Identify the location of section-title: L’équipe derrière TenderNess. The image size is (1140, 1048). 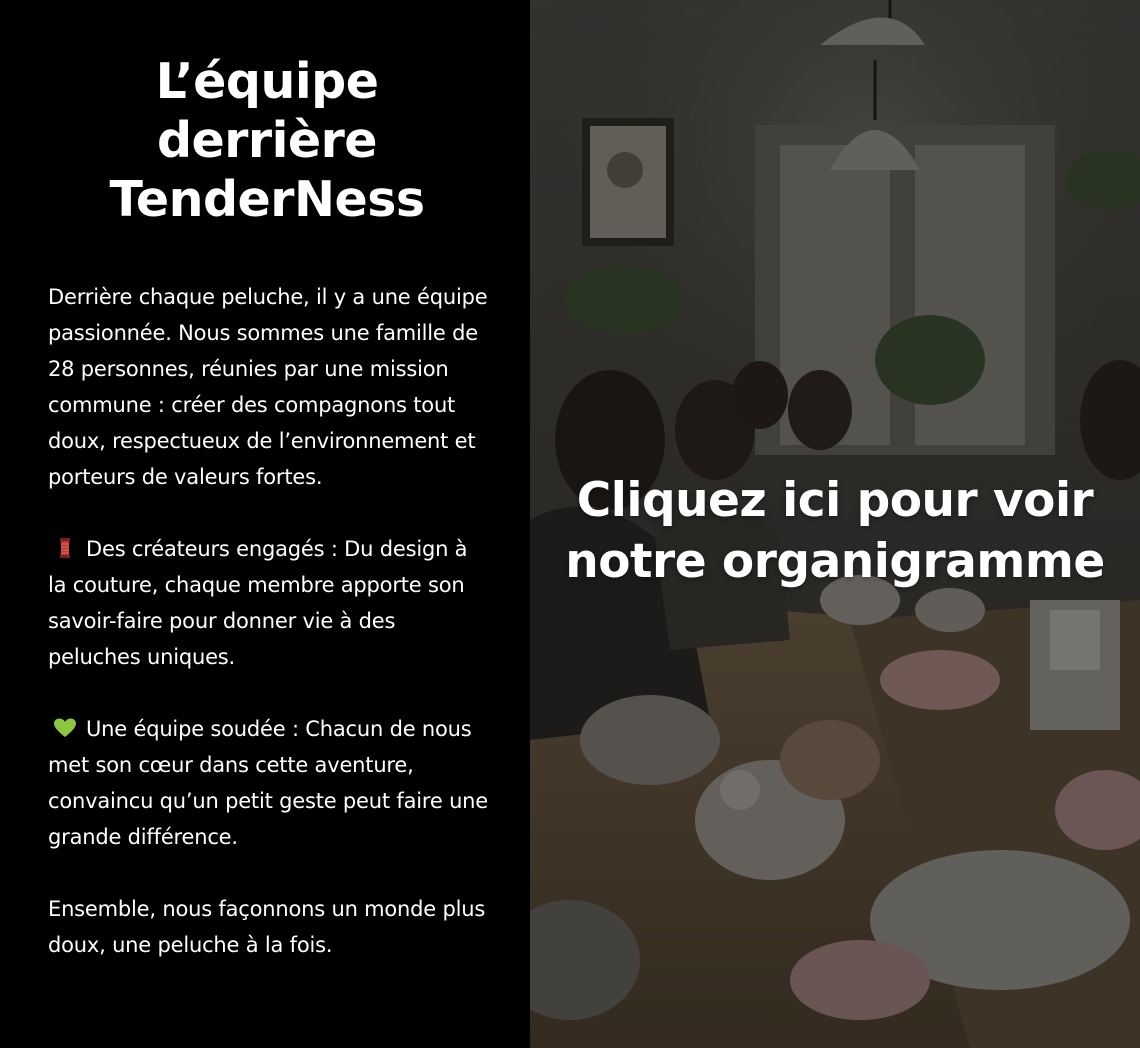
(269, 140).